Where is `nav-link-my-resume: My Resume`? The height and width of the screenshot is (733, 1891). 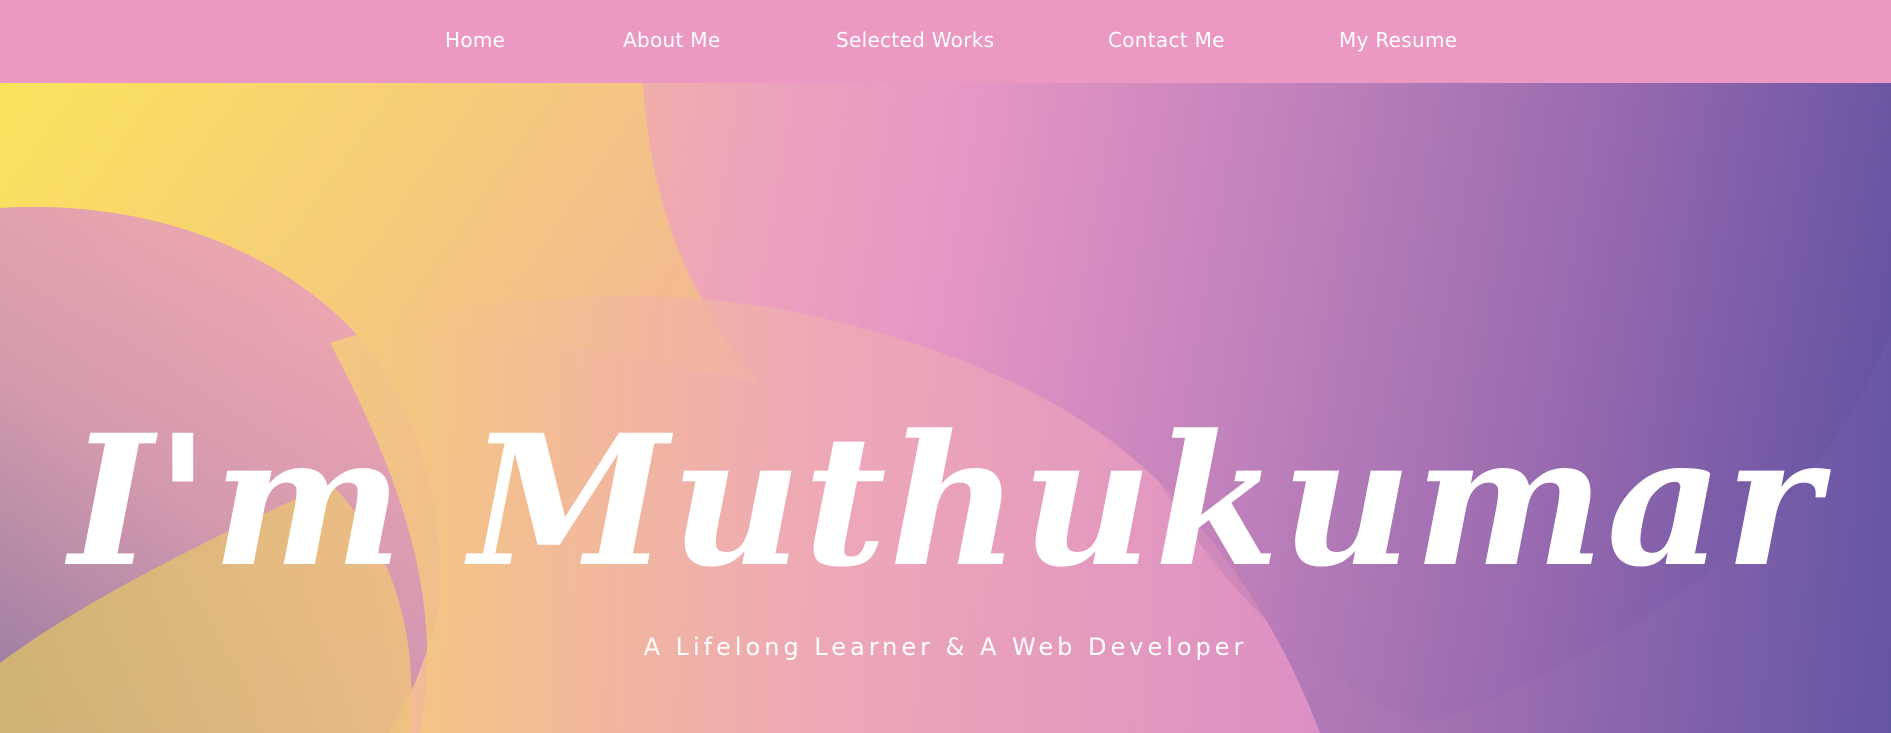
nav-link-my-resume: My Resume is located at coordinates (1398, 40).